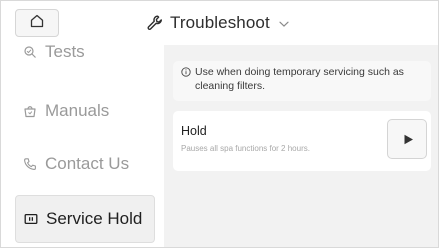 The height and width of the screenshot is (250, 441). I want to click on sidebar-item-label: Service Hold, so click(94, 218).